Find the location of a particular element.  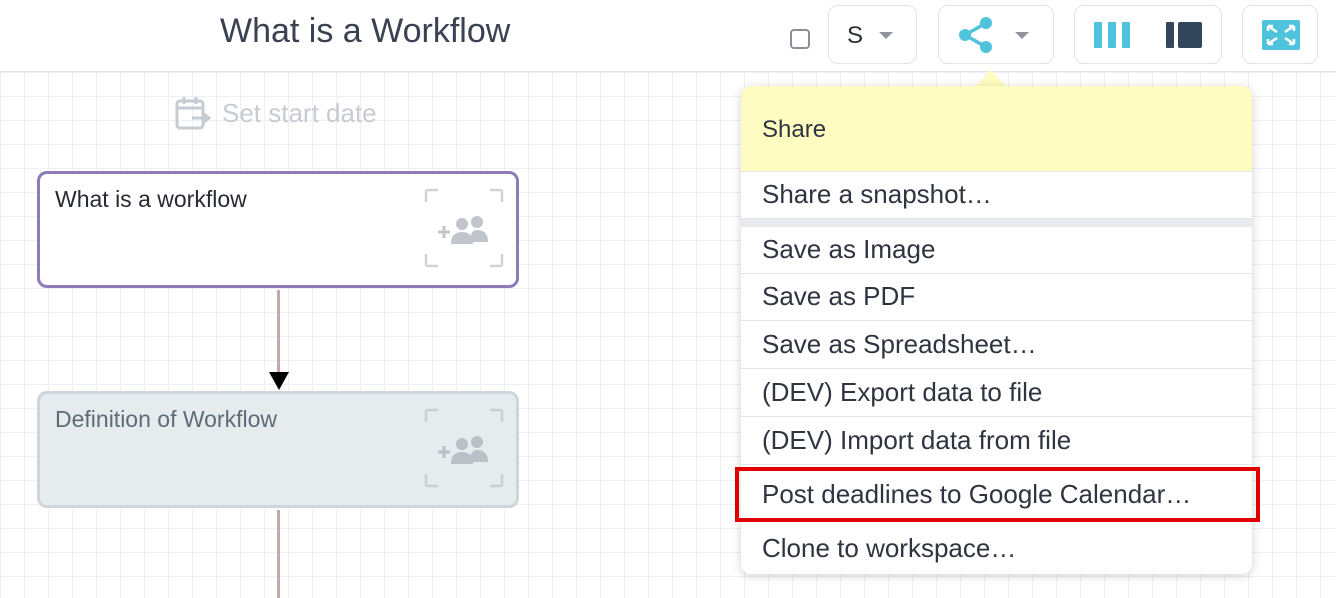

workflow-node: Definition of Workflow is located at coordinates (278, 449).